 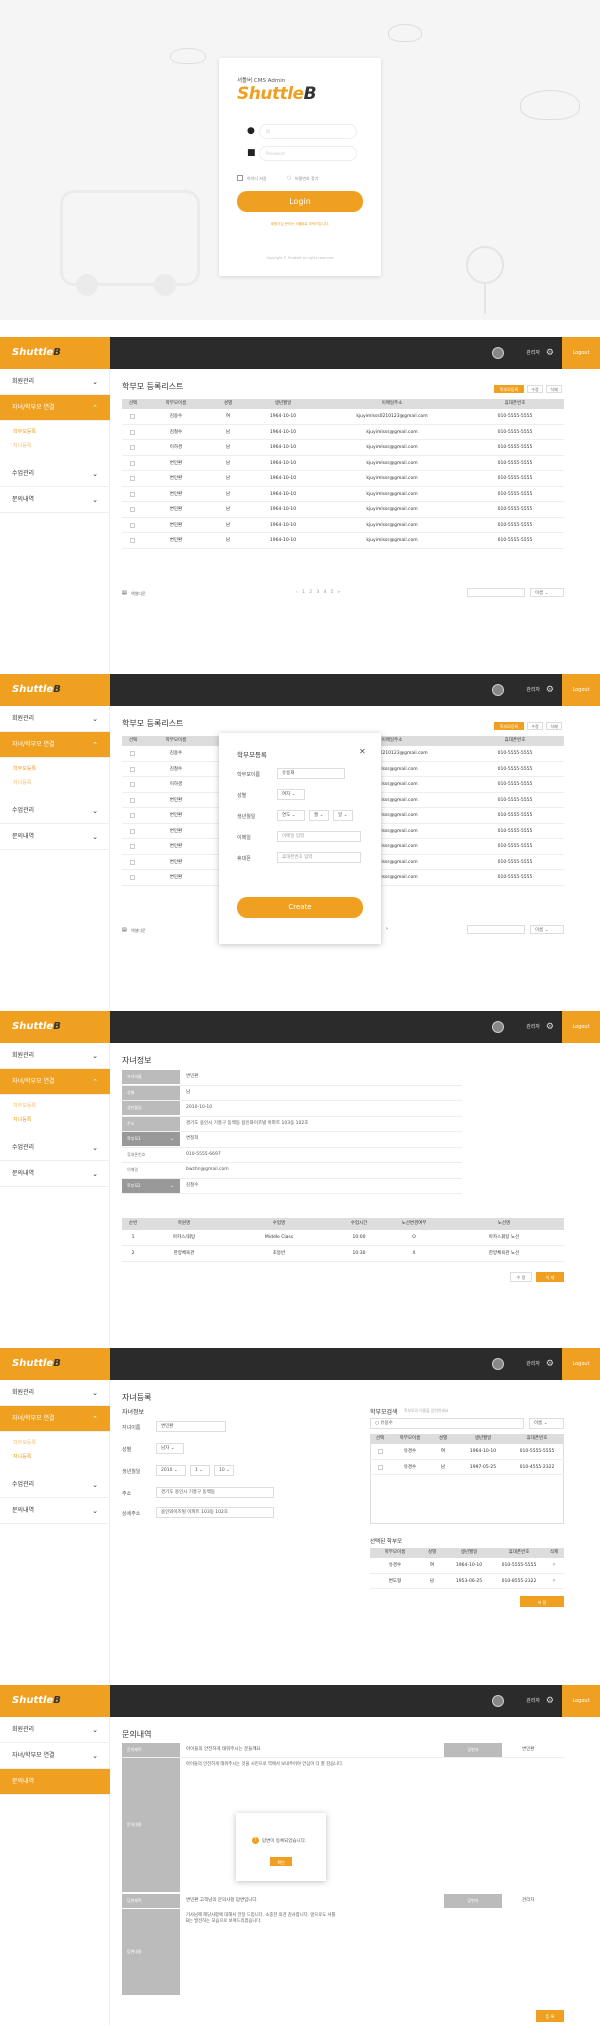 I want to click on table-row: 2 한양체육관 초등반 10:30 X 한양체육관 노선, so click(x=343, y=1254).